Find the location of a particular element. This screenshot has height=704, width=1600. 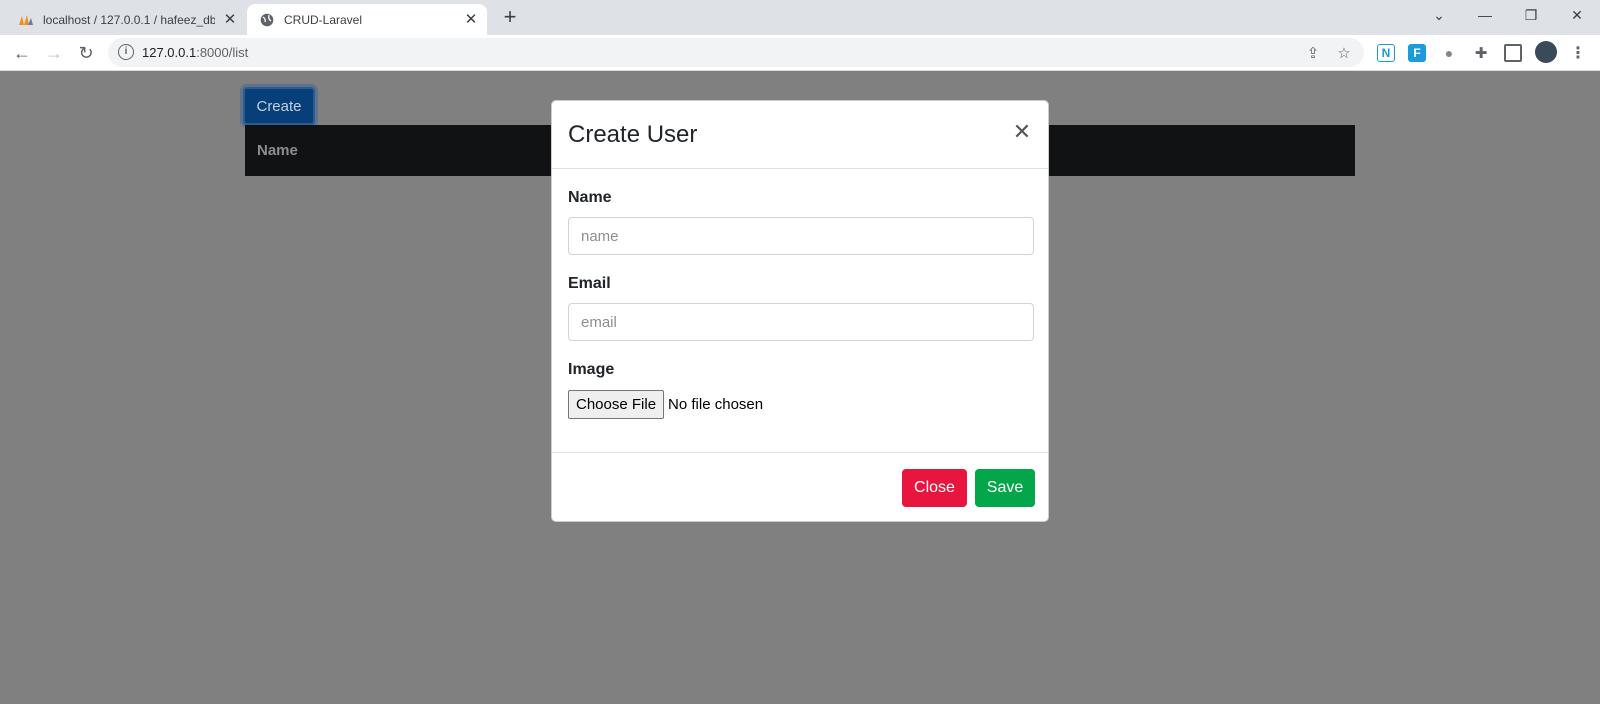

tab-title: CRUD-Laravel is located at coordinates (323, 19).